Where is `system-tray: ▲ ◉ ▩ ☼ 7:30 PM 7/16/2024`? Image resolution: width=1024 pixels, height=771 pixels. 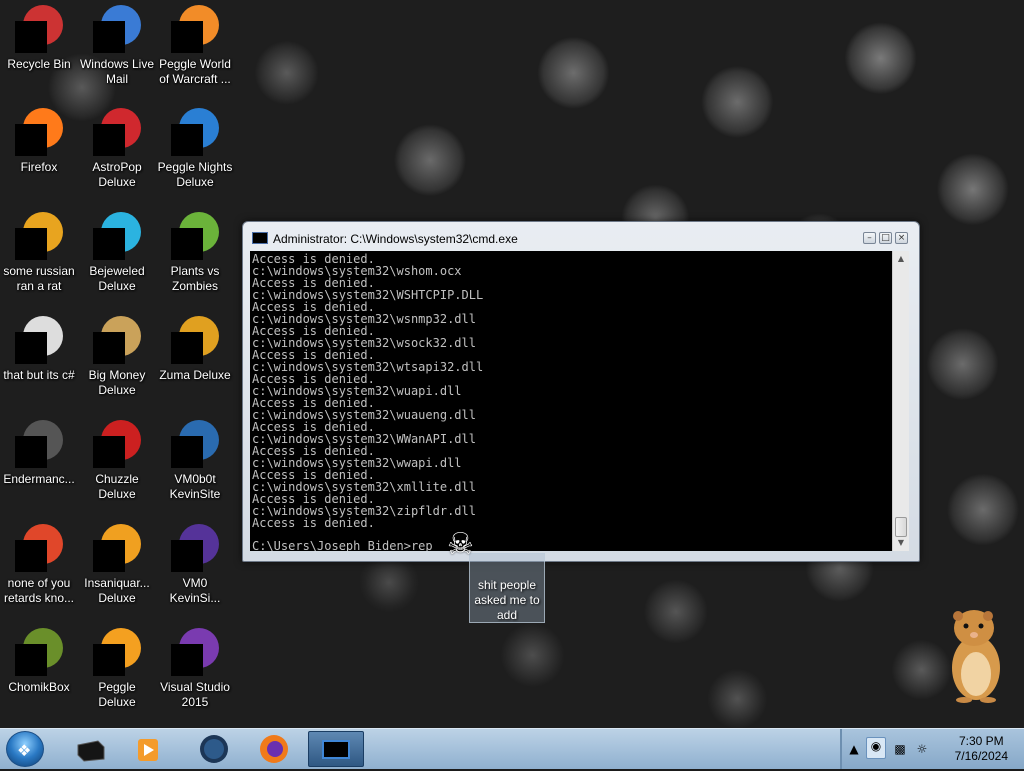 system-tray: ▲ ◉ ▩ ☼ 7:30 PM 7/16/2024 is located at coordinates (933, 749).